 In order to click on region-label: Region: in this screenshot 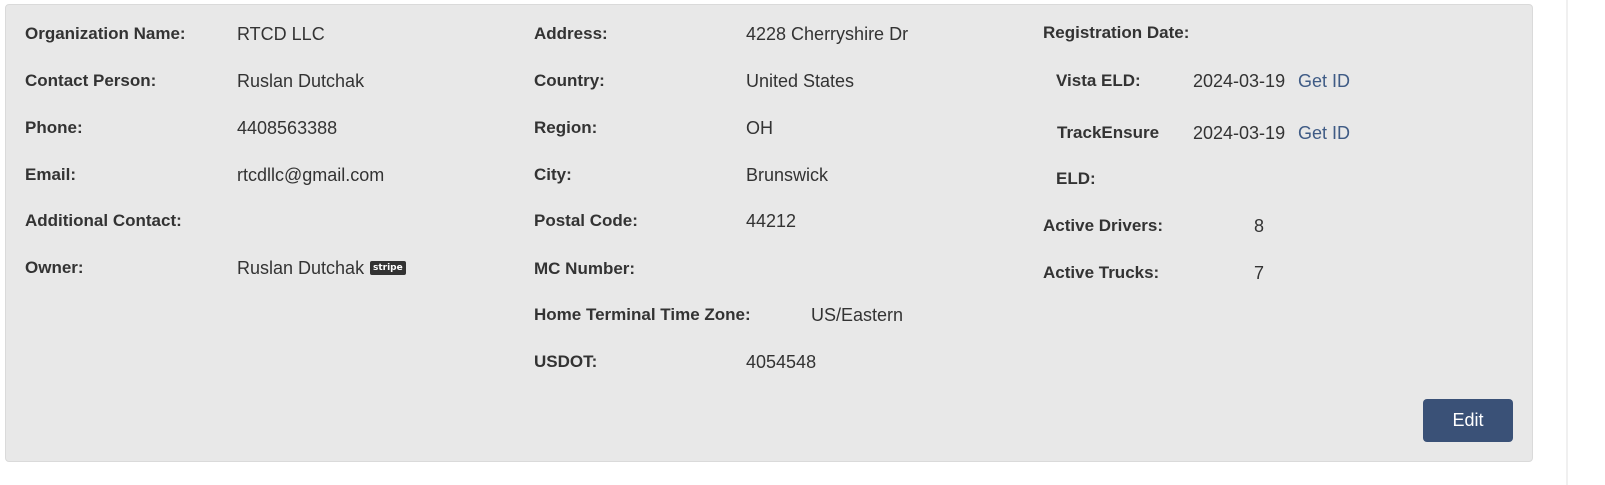, I will do `click(566, 127)`.